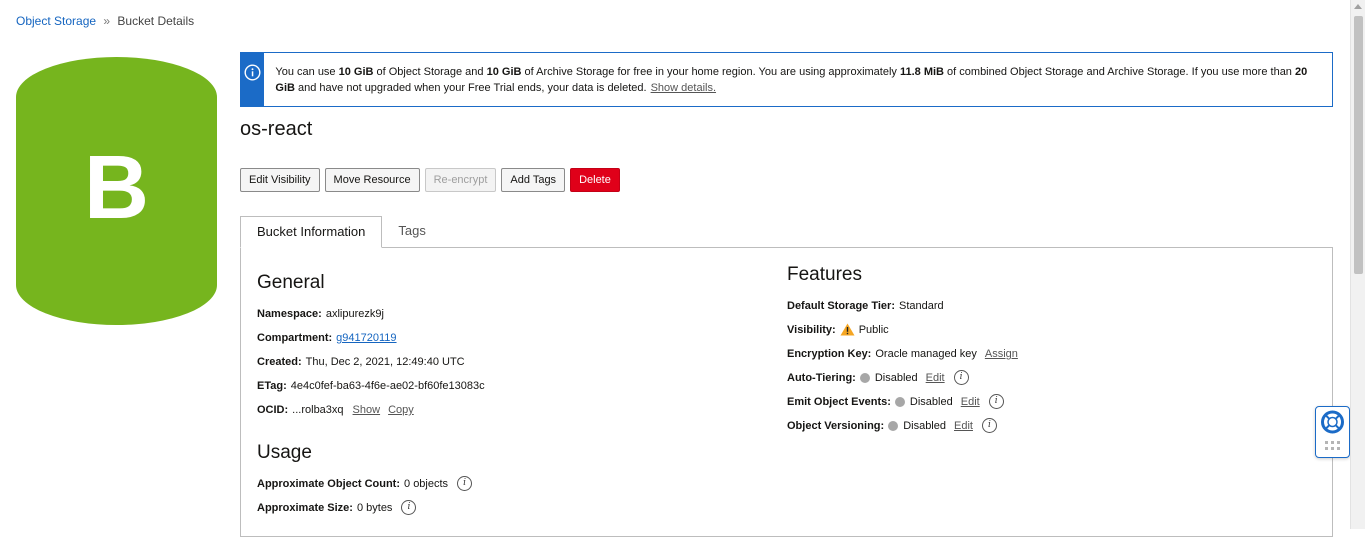 This screenshot has width=1365, height=537. I want to click on usage-title: Usage, so click(284, 452).